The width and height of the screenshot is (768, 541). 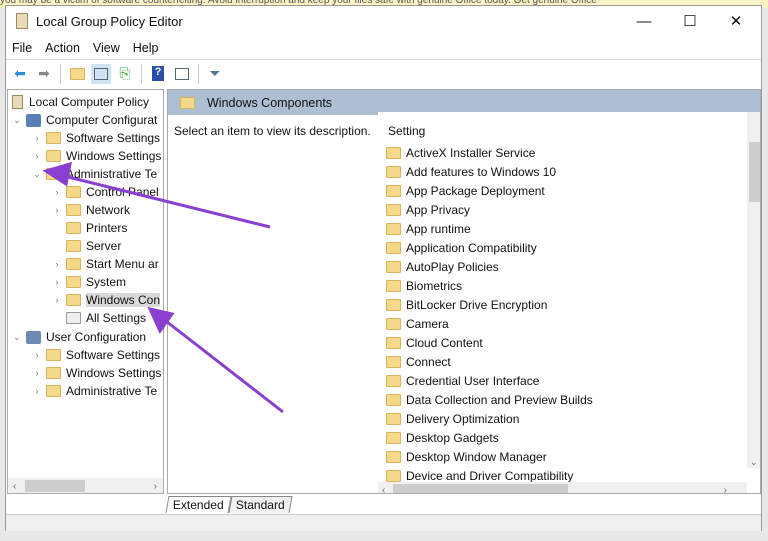 What do you see at coordinates (736, 21) in the screenshot?
I see `close-button: ✕` at bounding box center [736, 21].